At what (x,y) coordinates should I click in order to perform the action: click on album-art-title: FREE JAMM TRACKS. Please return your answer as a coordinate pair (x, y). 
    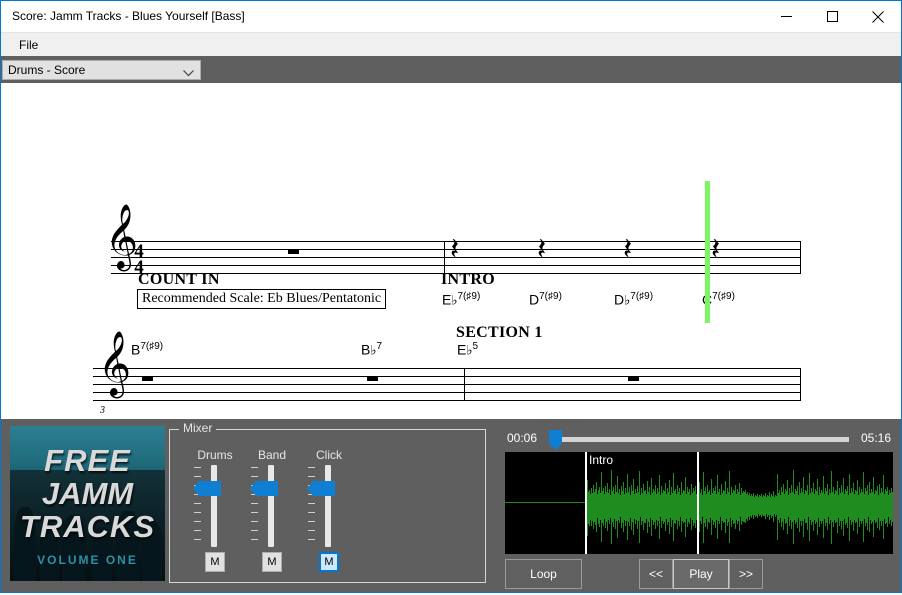
    Looking at the image, I should click on (87, 493).